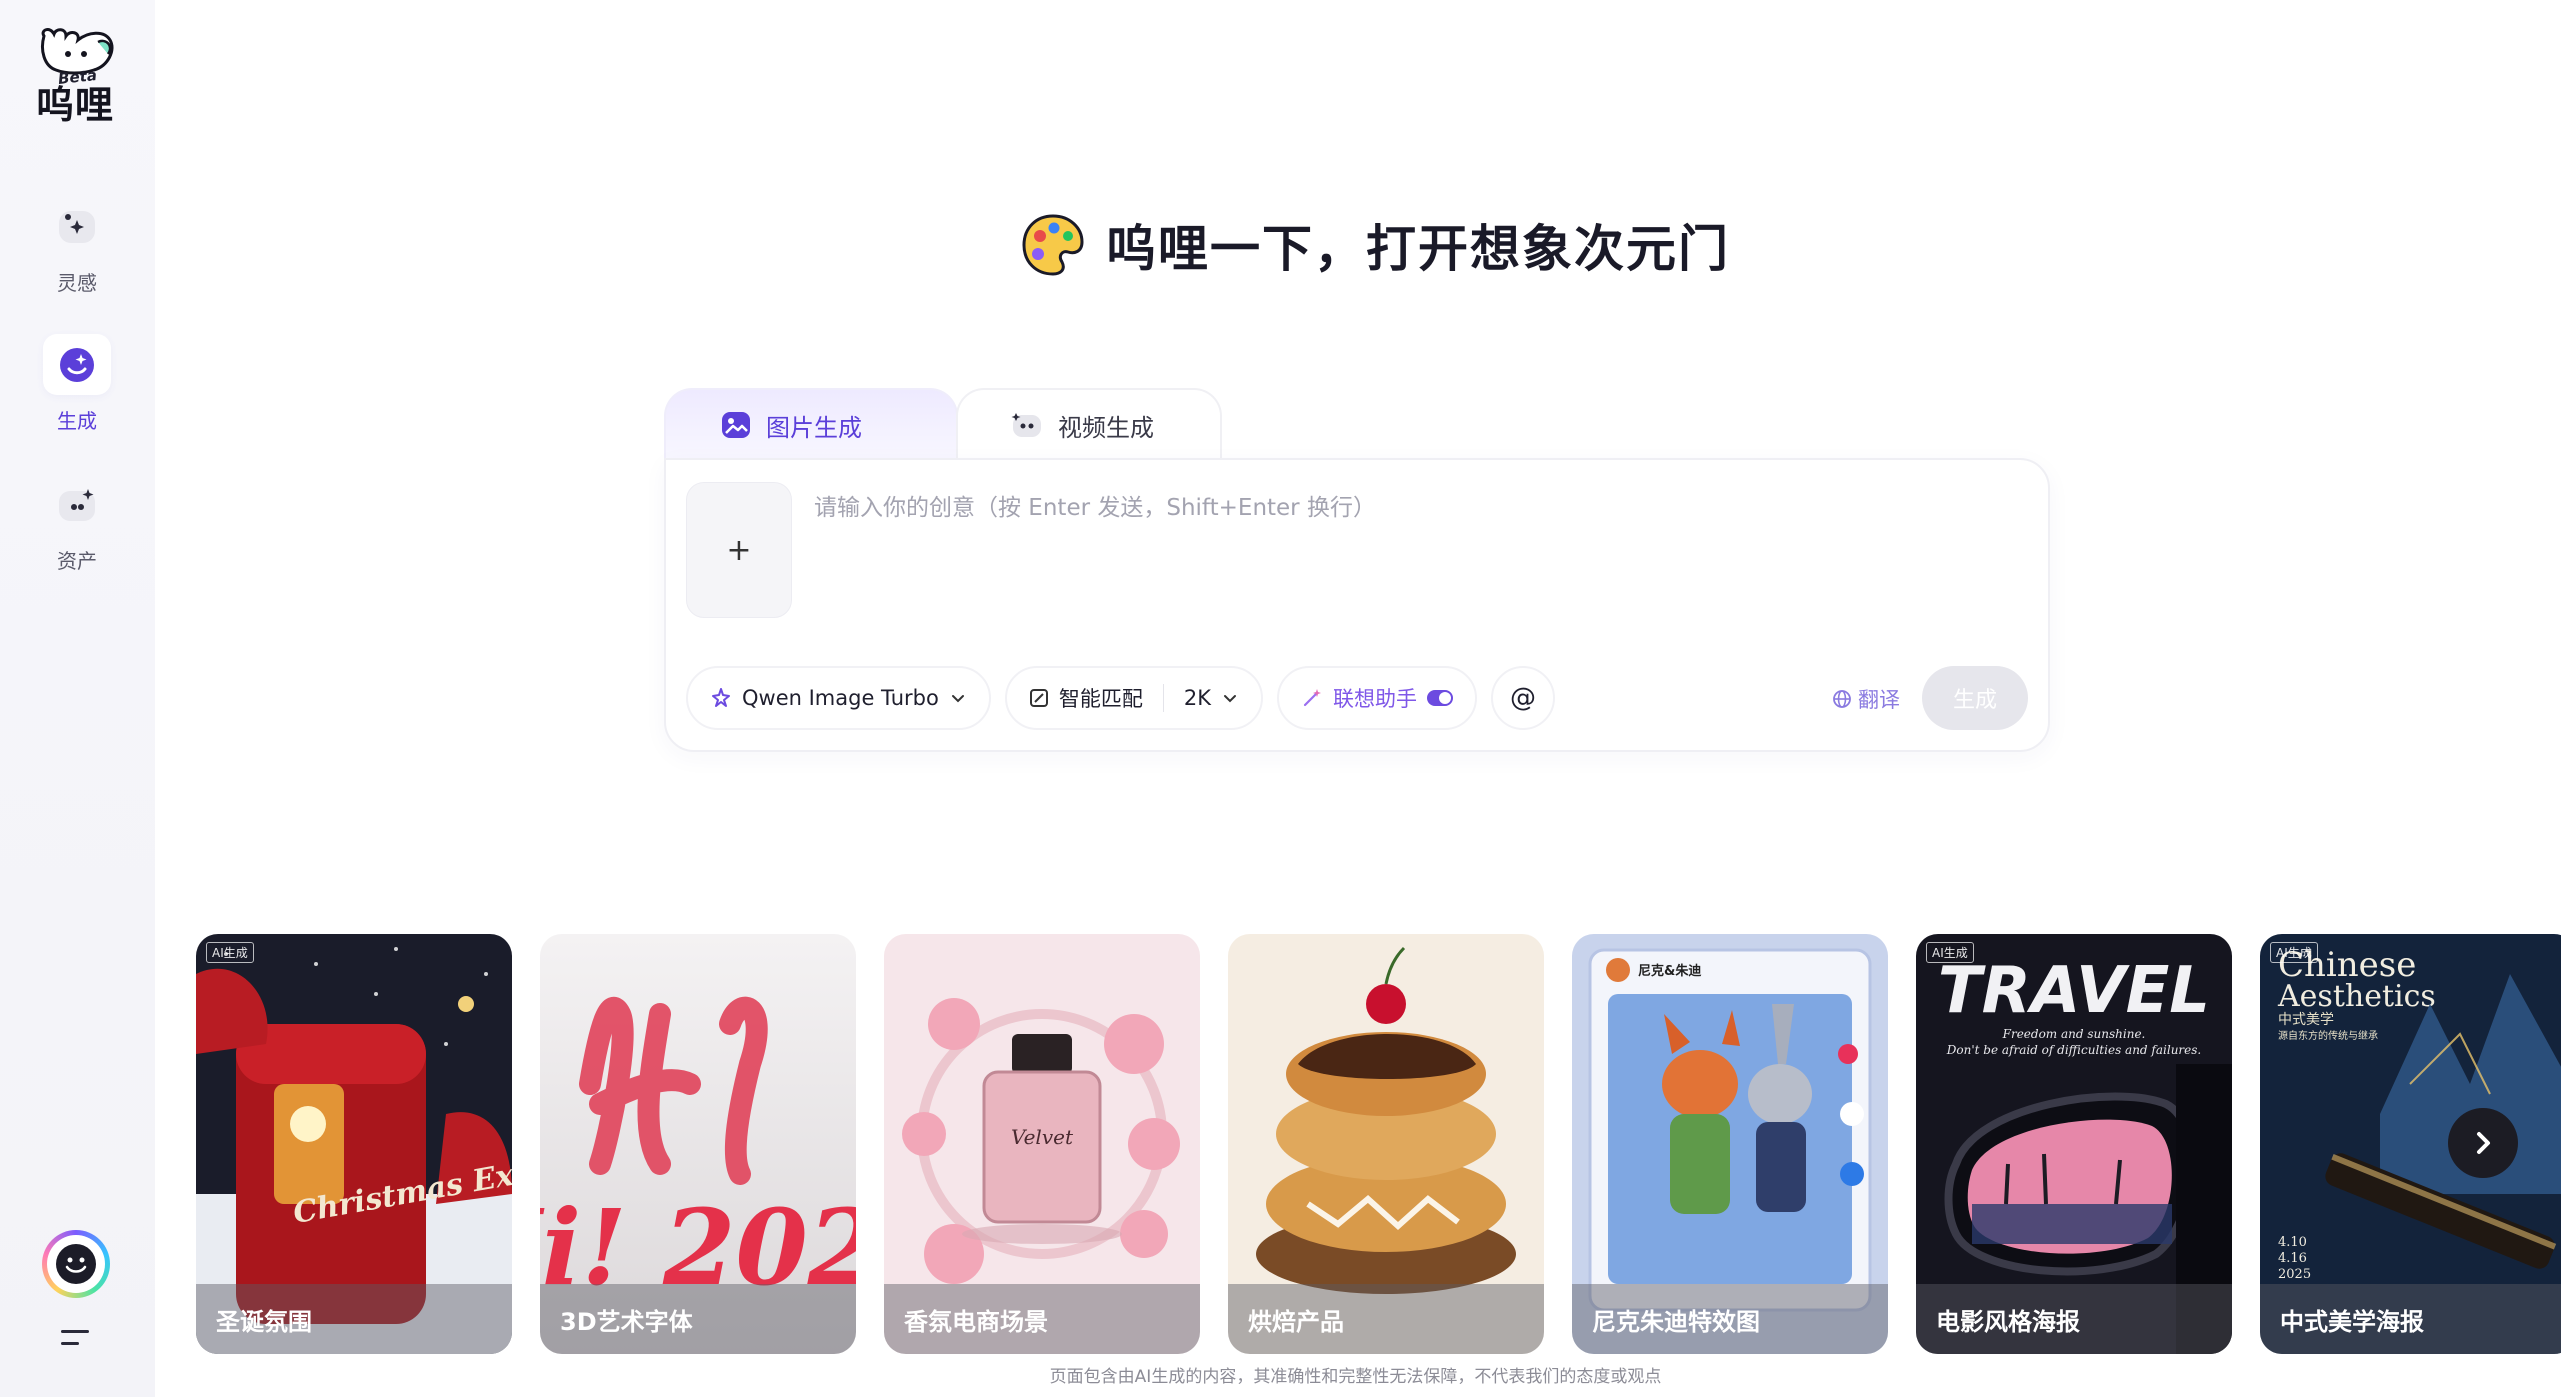 This screenshot has width=2561, height=1397. What do you see at coordinates (1355, 1377) in the screenshot?
I see `ai-disclaimer: 页面包含由AI生成的内容，其准确性和完整性无法保障，不代表我们的态度或观点` at bounding box center [1355, 1377].